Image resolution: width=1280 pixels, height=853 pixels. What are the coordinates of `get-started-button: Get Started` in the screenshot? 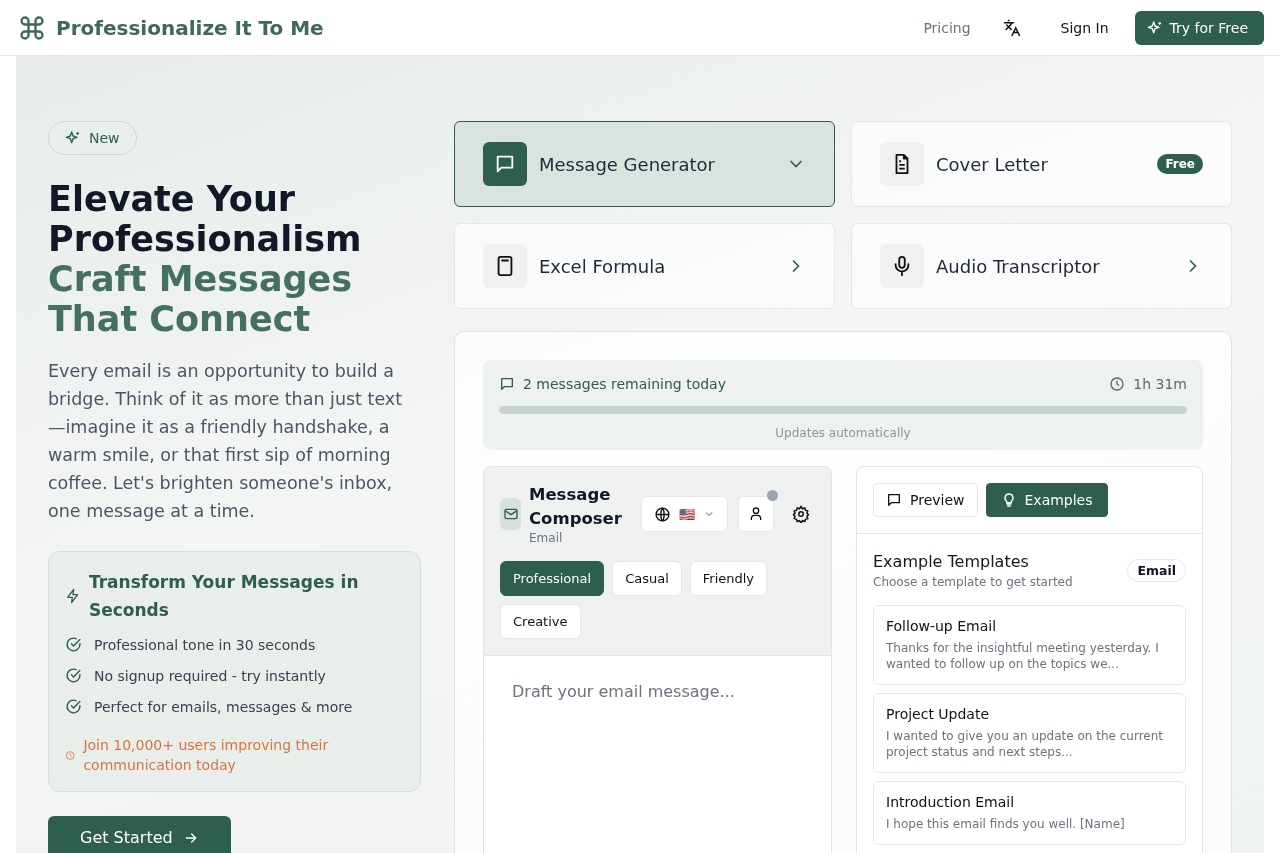 It's located at (139, 834).